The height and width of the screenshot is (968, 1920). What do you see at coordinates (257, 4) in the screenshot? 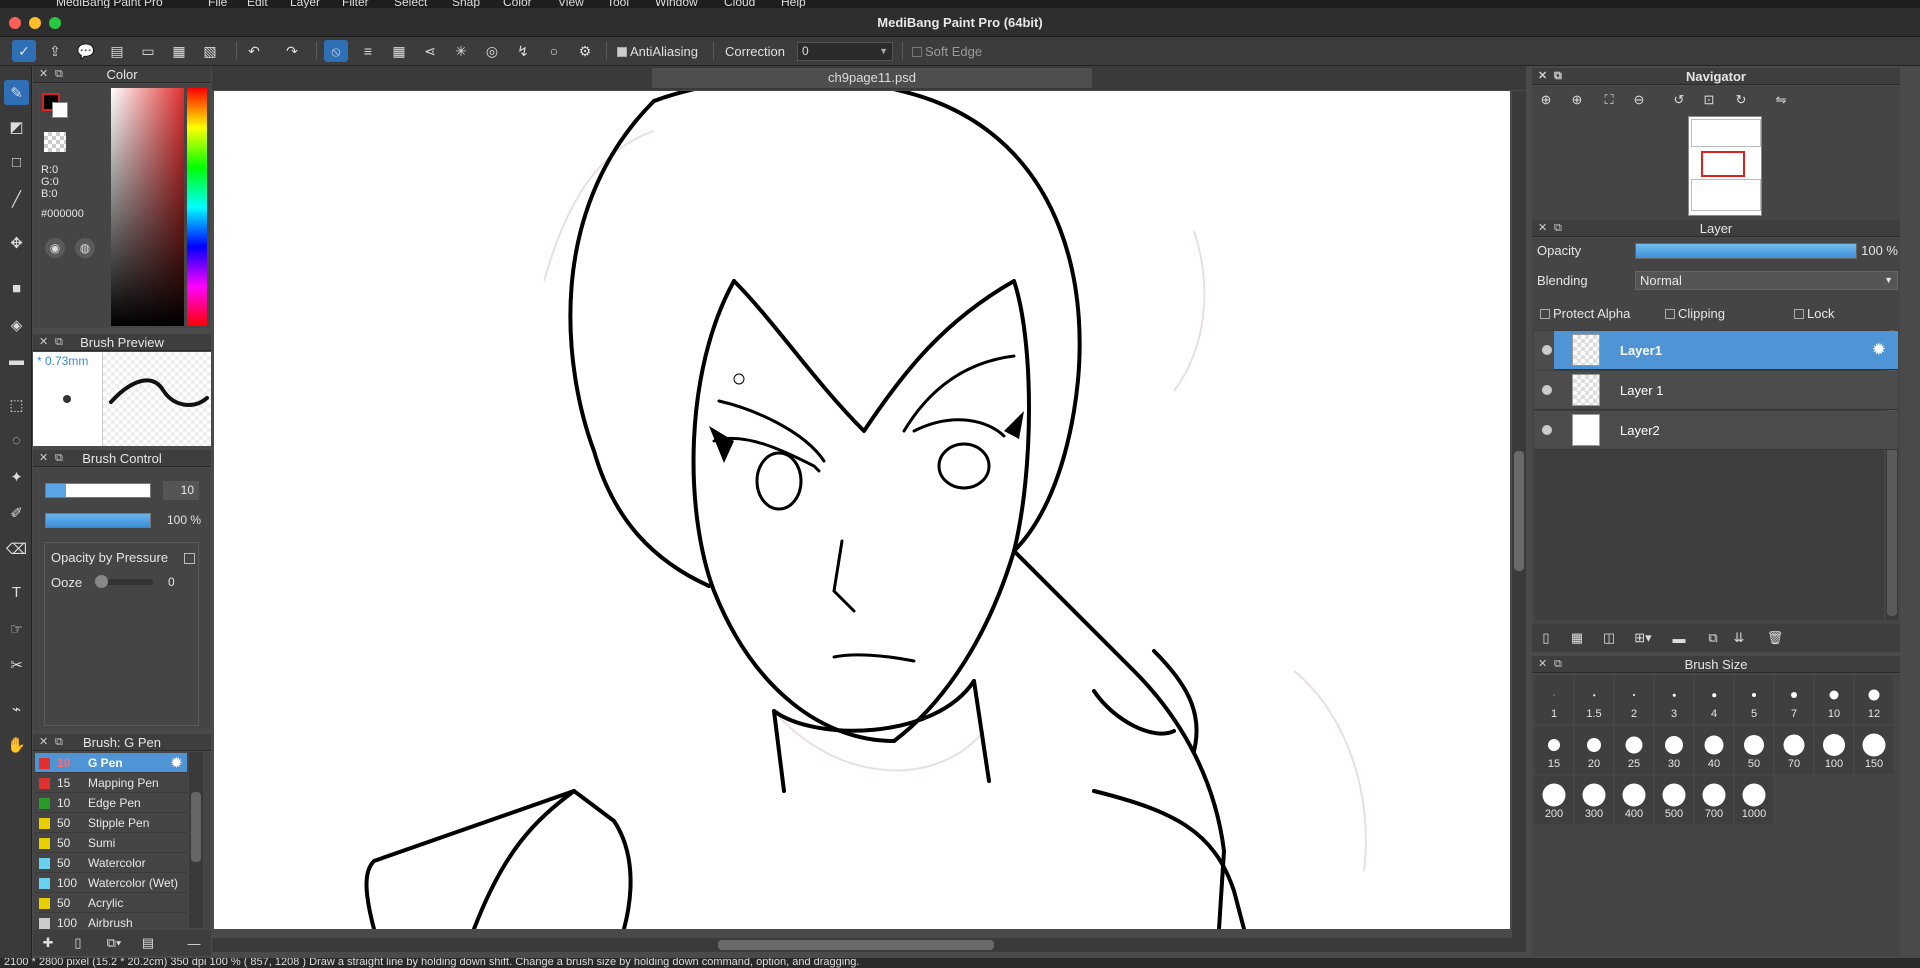
I see `menu-edit: Edit` at bounding box center [257, 4].